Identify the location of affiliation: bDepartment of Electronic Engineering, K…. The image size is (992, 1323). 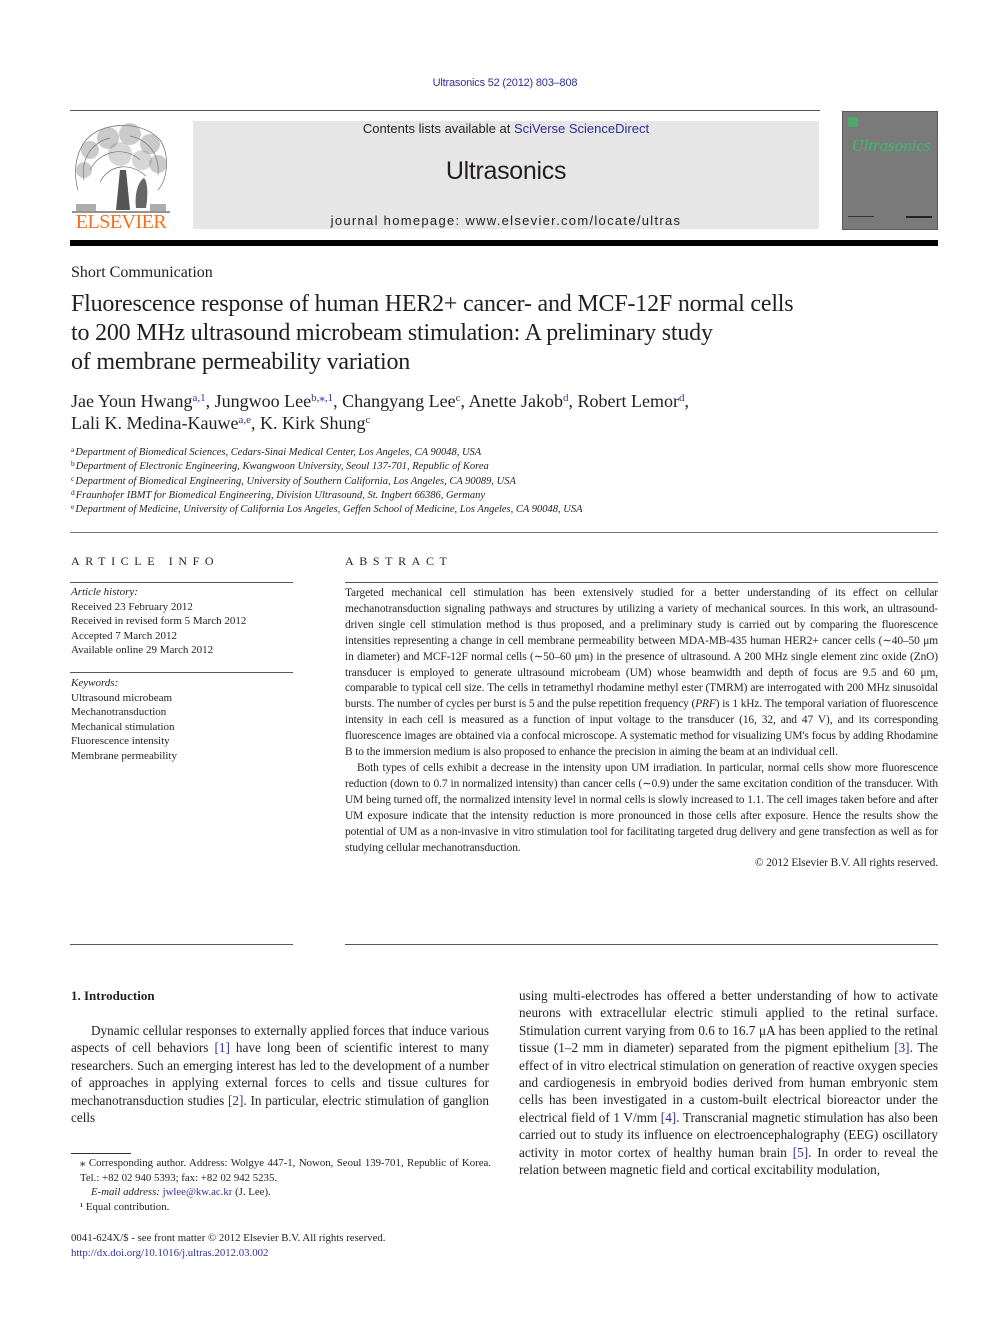
(501, 467).